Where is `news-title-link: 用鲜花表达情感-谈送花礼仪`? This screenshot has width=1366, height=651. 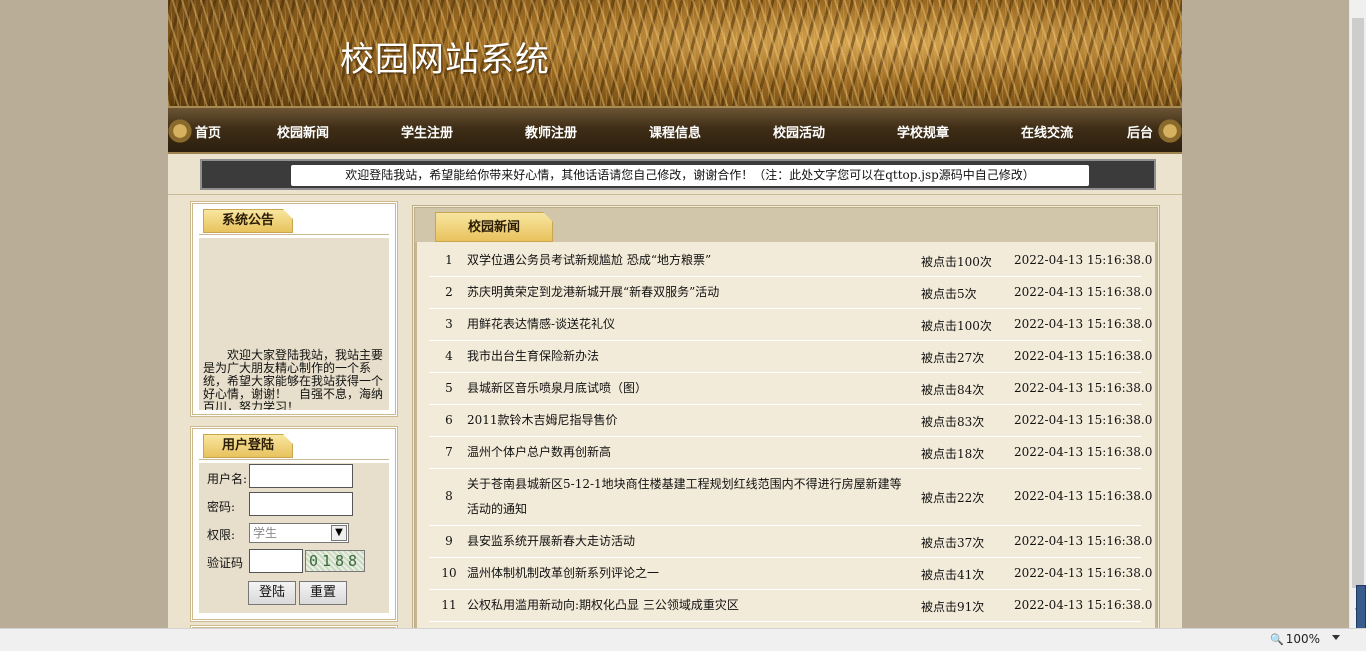
news-title-link: 用鲜花表达情感-谈送花礼仪 is located at coordinates (690, 324).